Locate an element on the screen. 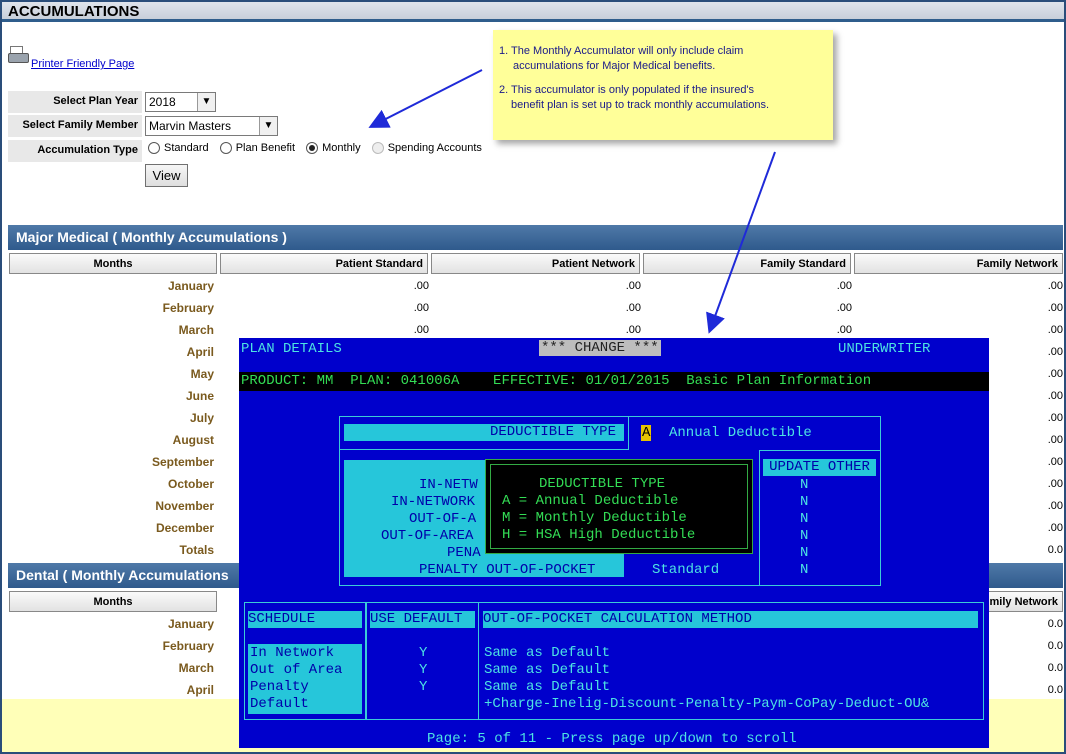  arrow-to-radio is located at coordinates (425, 98).